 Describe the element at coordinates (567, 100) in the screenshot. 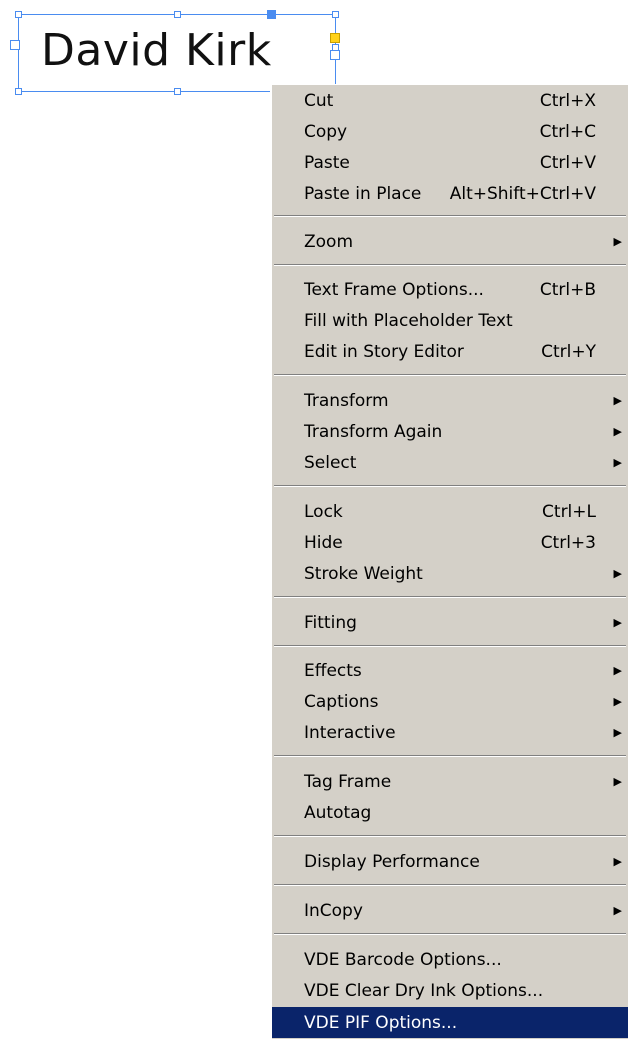

I see `menu-item-shortcut: Ctrl+X` at that location.